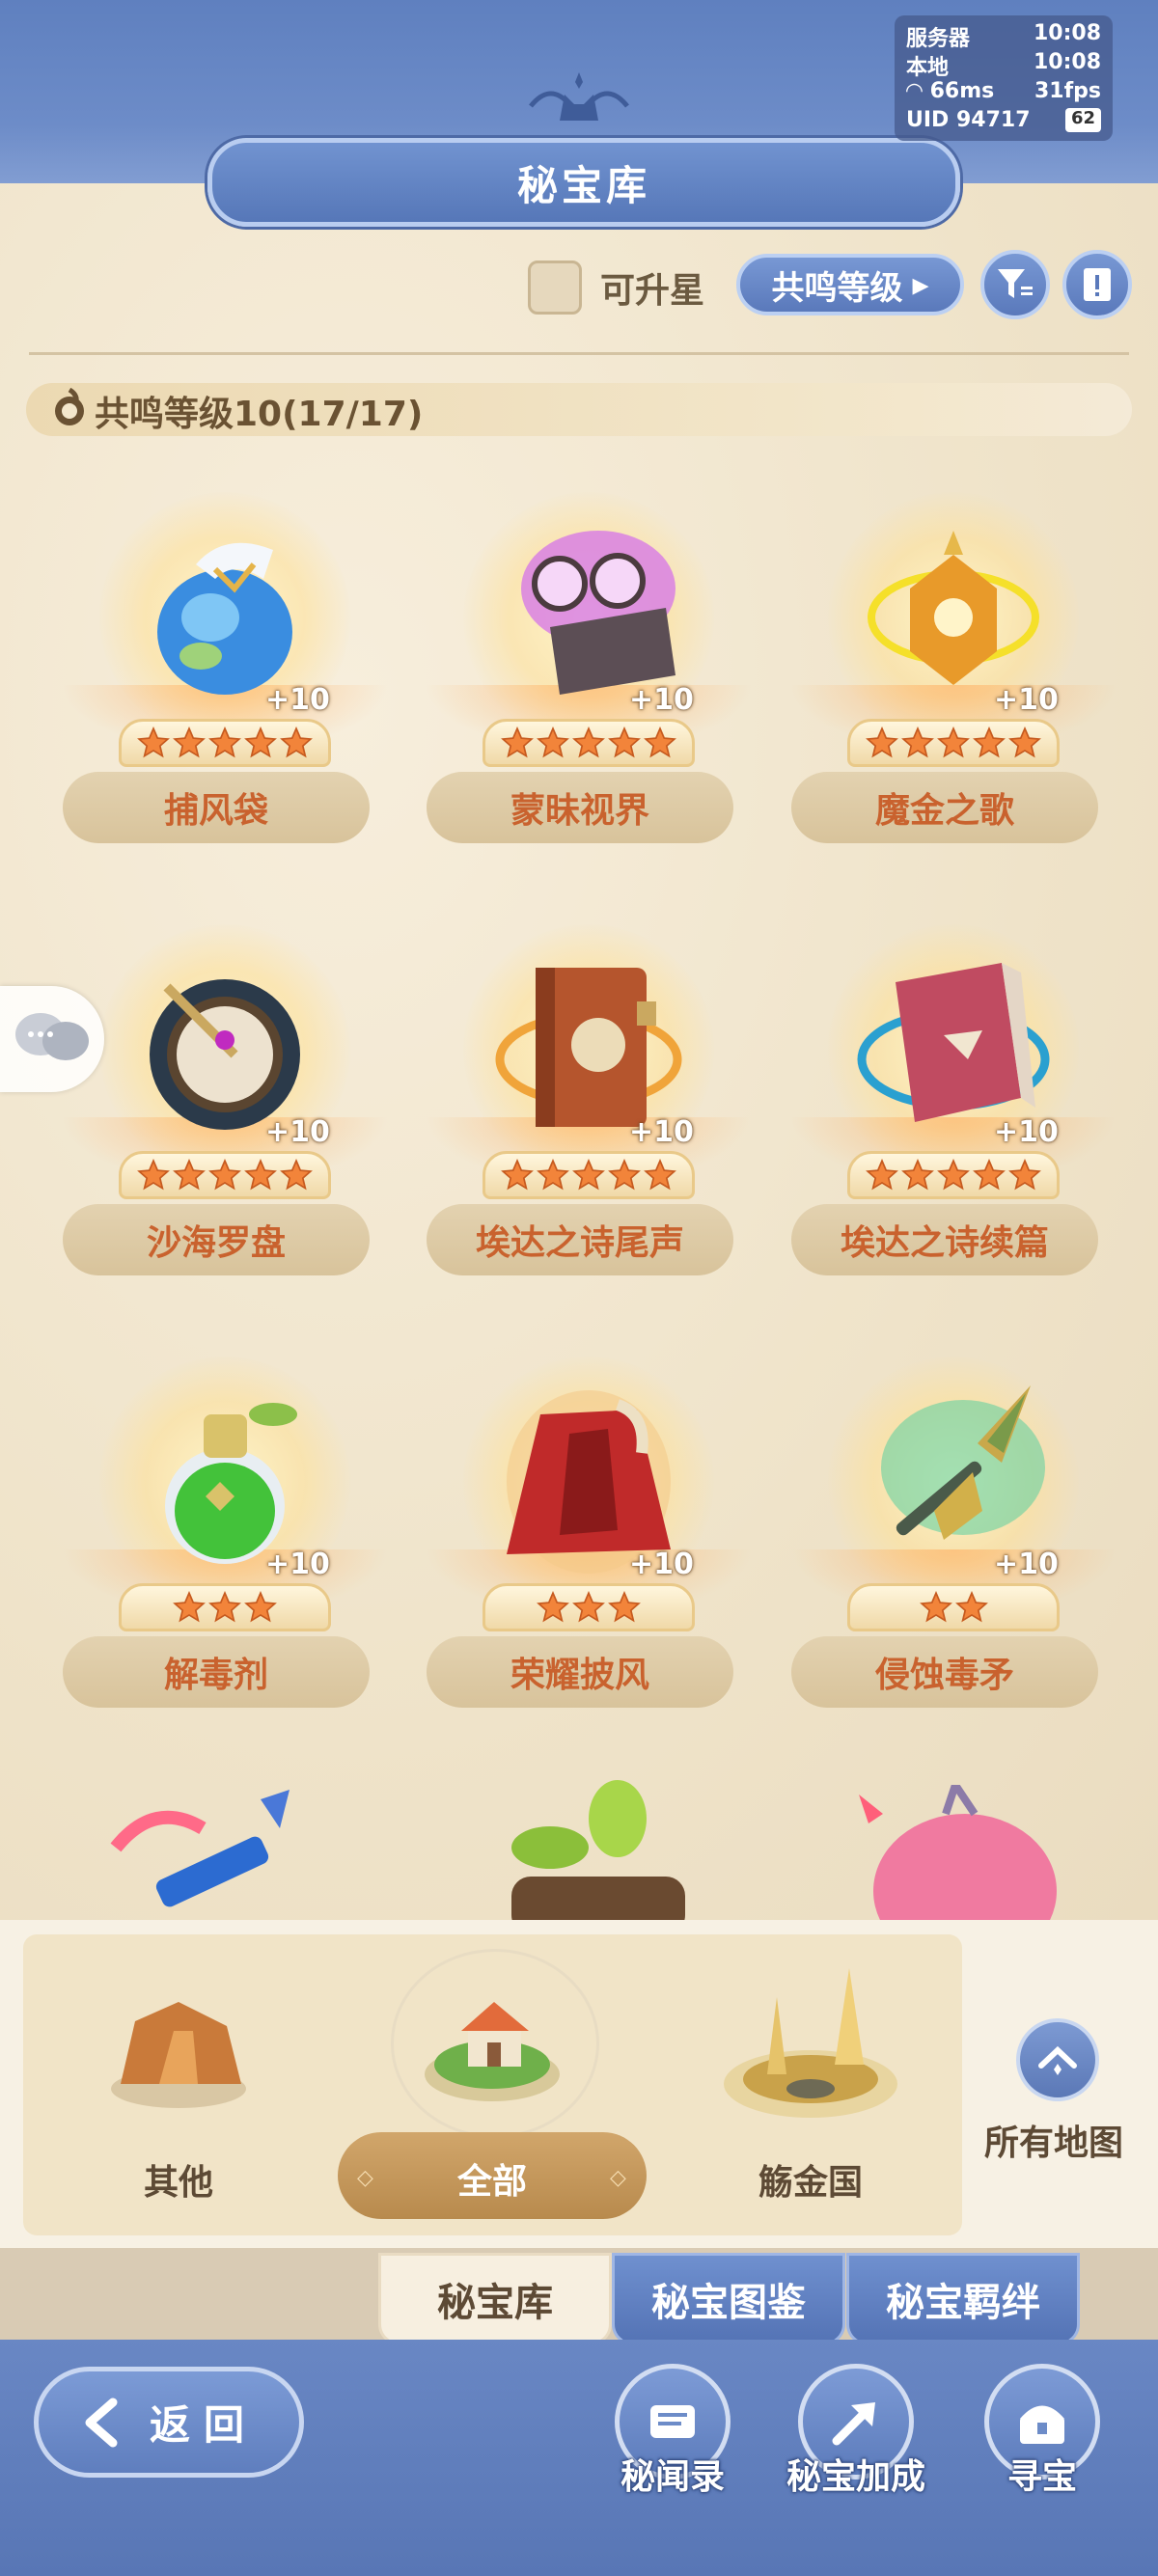  What do you see at coordinates (216, 808) in the screenshot?
I see `item-name: 捕风袋` at bounding box center [216, 808].